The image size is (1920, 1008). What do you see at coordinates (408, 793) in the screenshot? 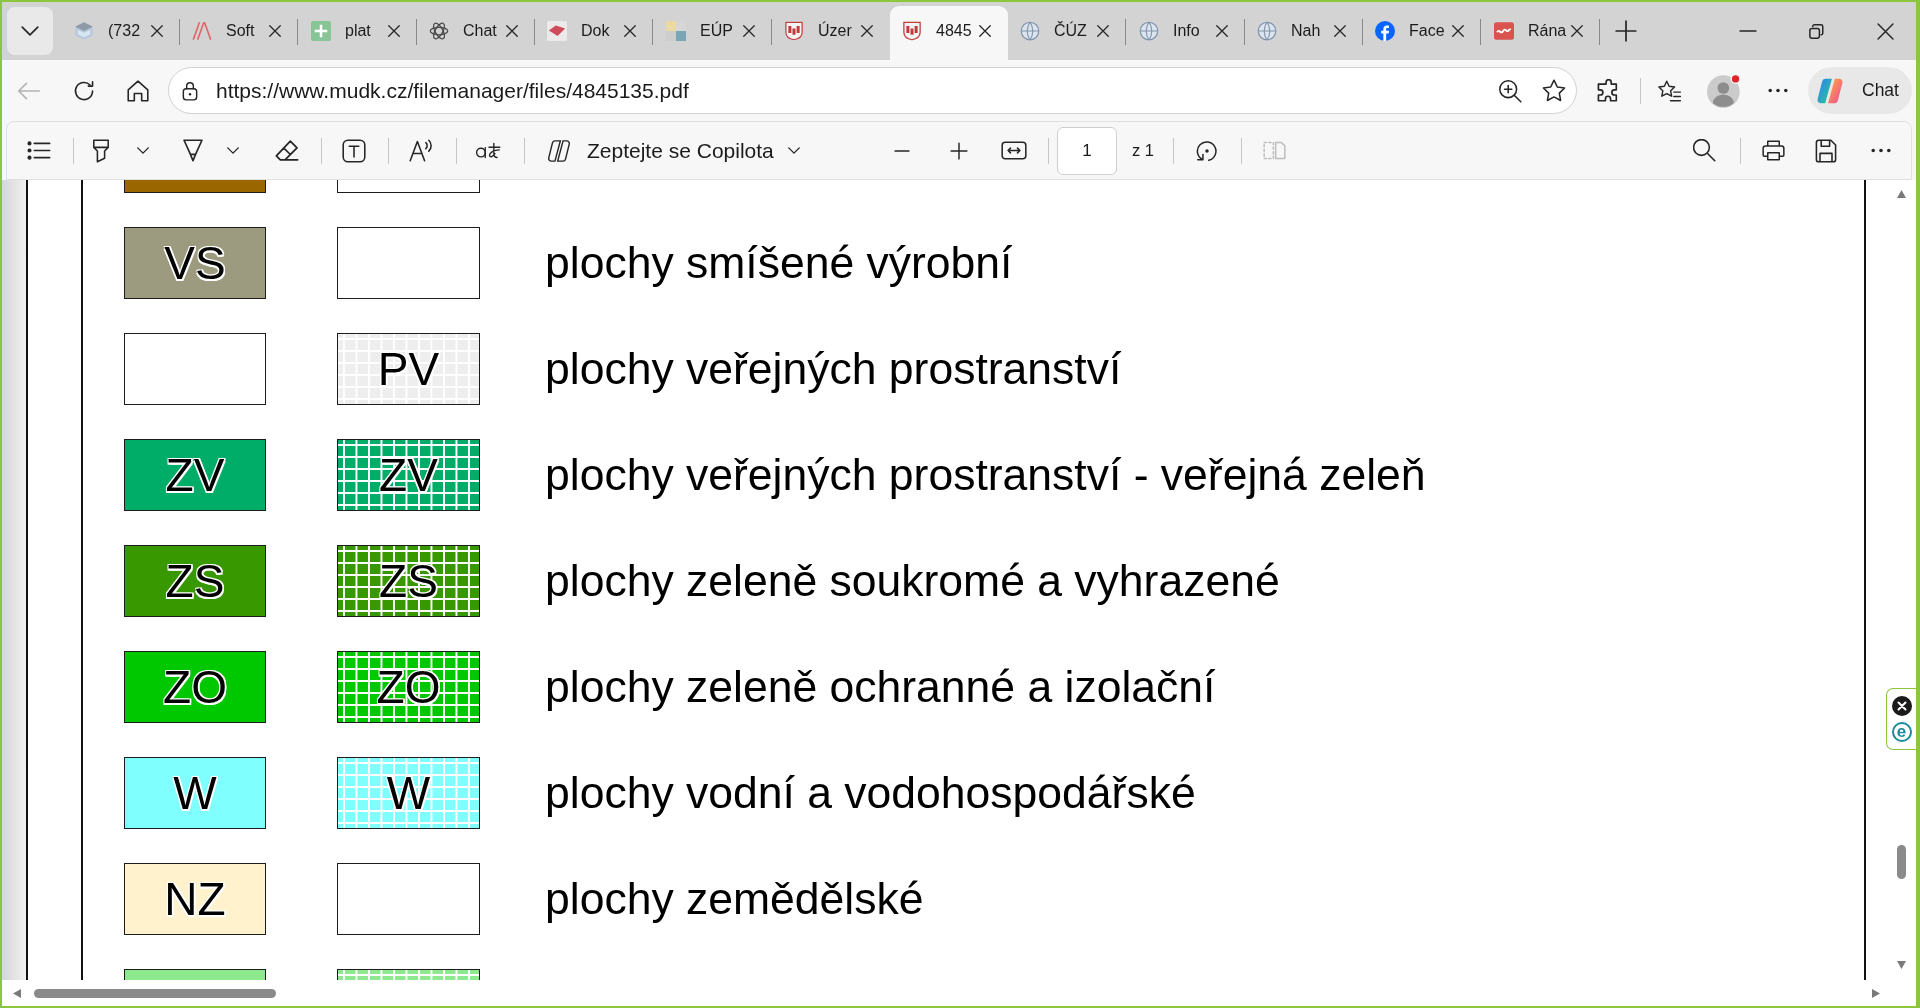
I see `hatched-swatch: W` at bounding box center [408, 793].